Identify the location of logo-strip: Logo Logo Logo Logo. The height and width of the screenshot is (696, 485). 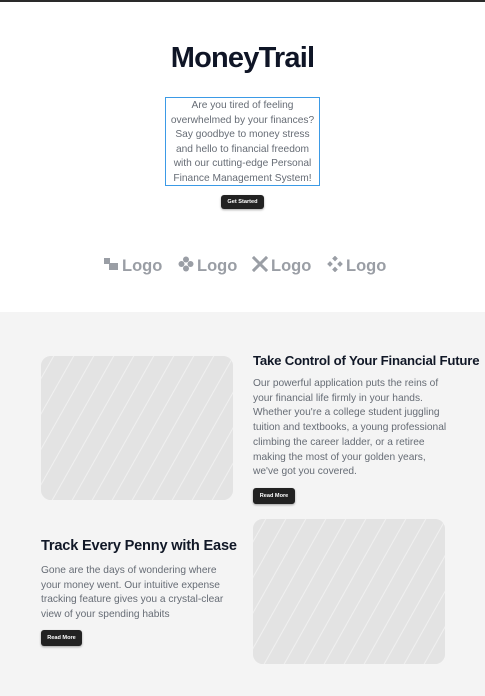
(242, 266).